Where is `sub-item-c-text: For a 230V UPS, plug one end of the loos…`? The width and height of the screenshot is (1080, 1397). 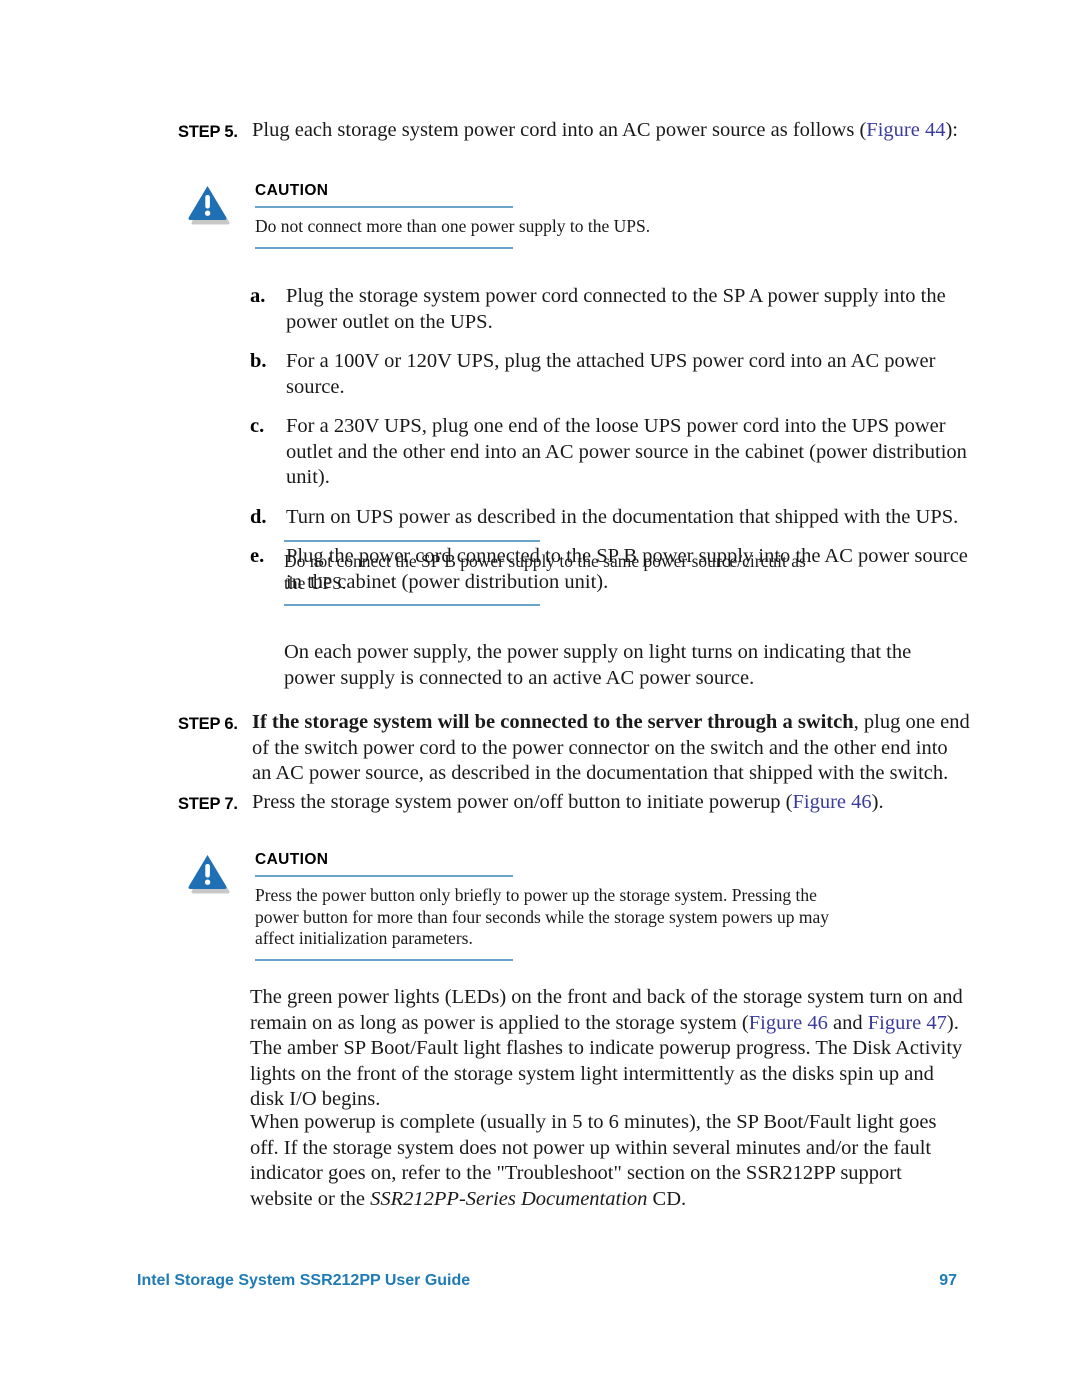
sub-item-c-text: For a 230V UPS, plug one end of the loos… is located at coordinates (626, 451).